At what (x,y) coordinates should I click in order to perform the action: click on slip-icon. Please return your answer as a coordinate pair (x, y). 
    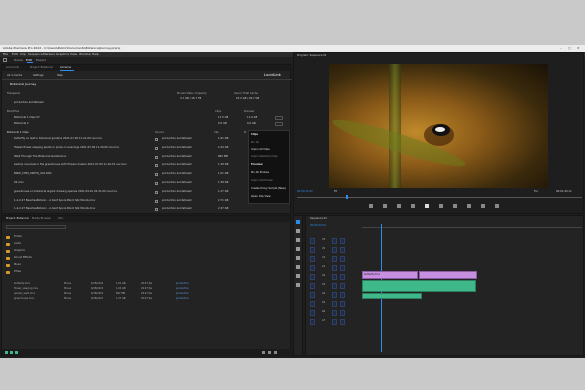
    Looking at the image, I should click on (298, 258).